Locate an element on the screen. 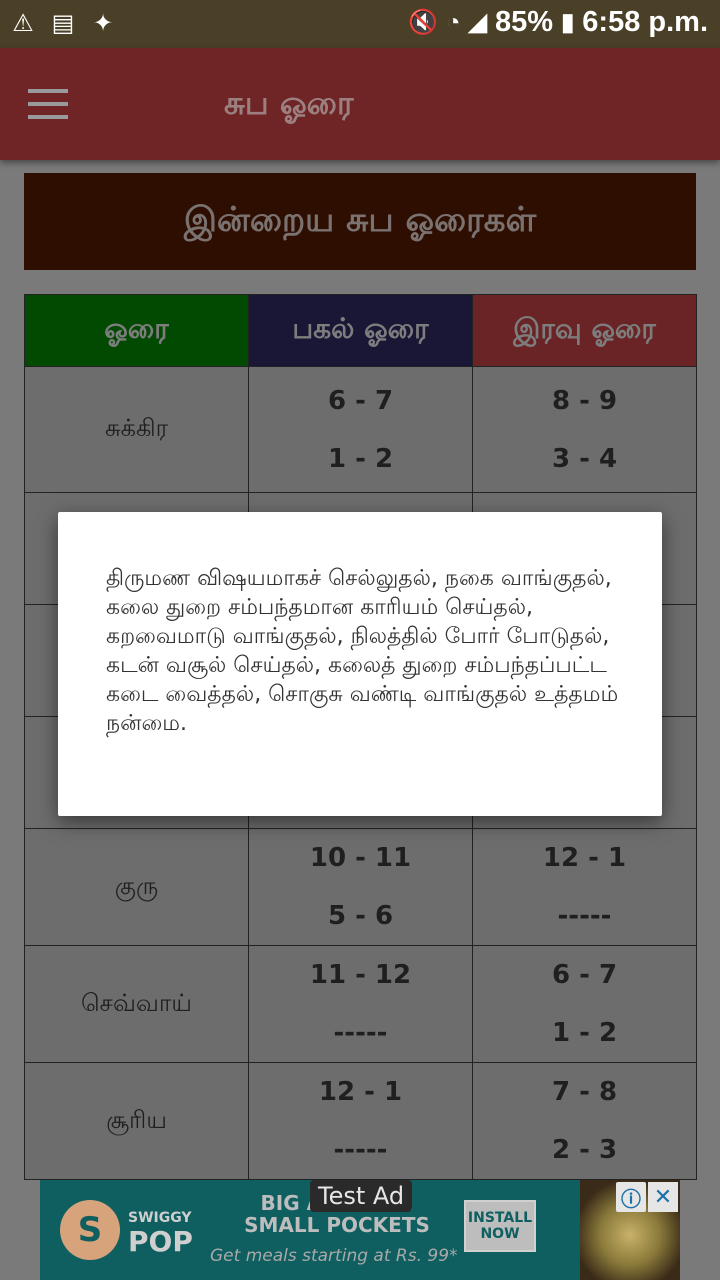  test-ad-label: Test Ad is located at coordinates (361, 1196).